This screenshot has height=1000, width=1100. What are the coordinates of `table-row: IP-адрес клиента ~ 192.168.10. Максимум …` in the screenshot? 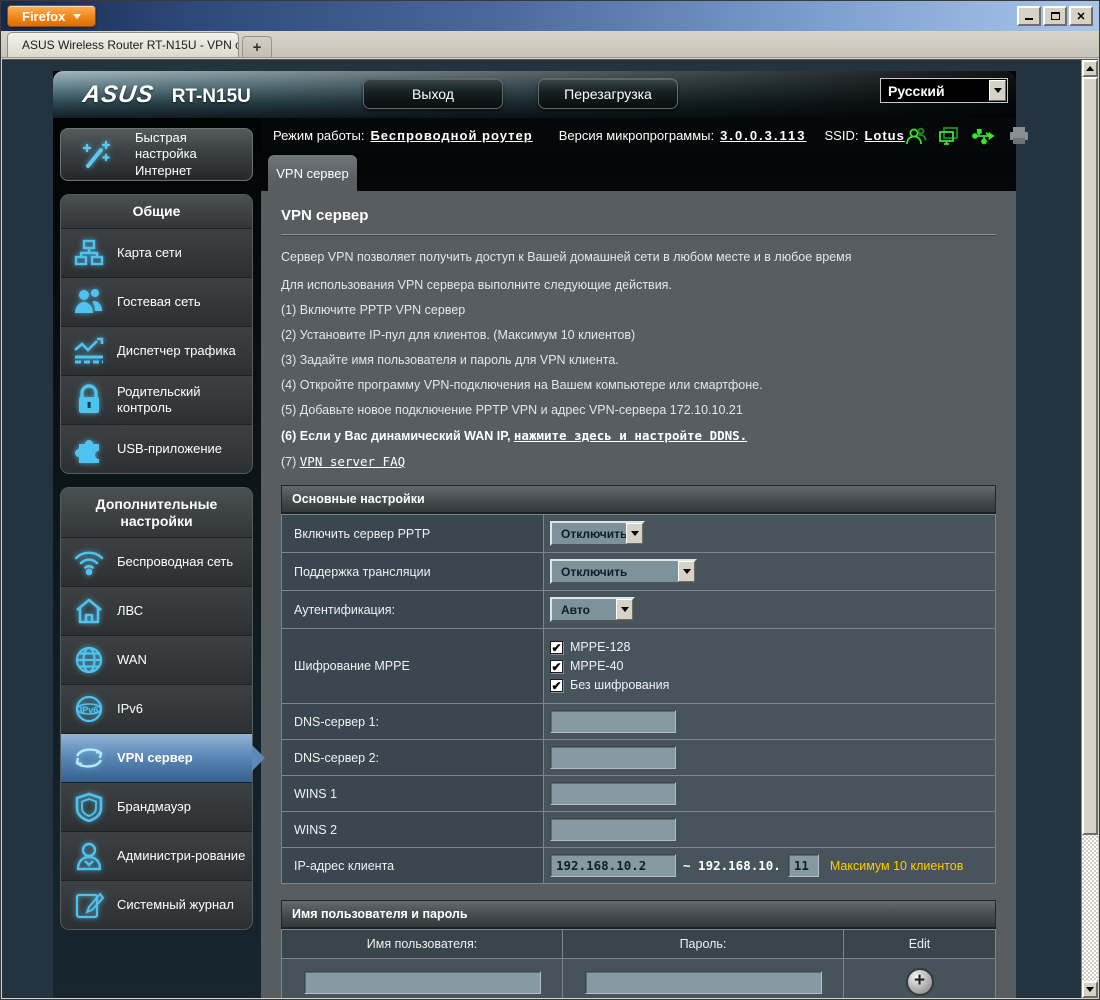 It's located at (638, 865).